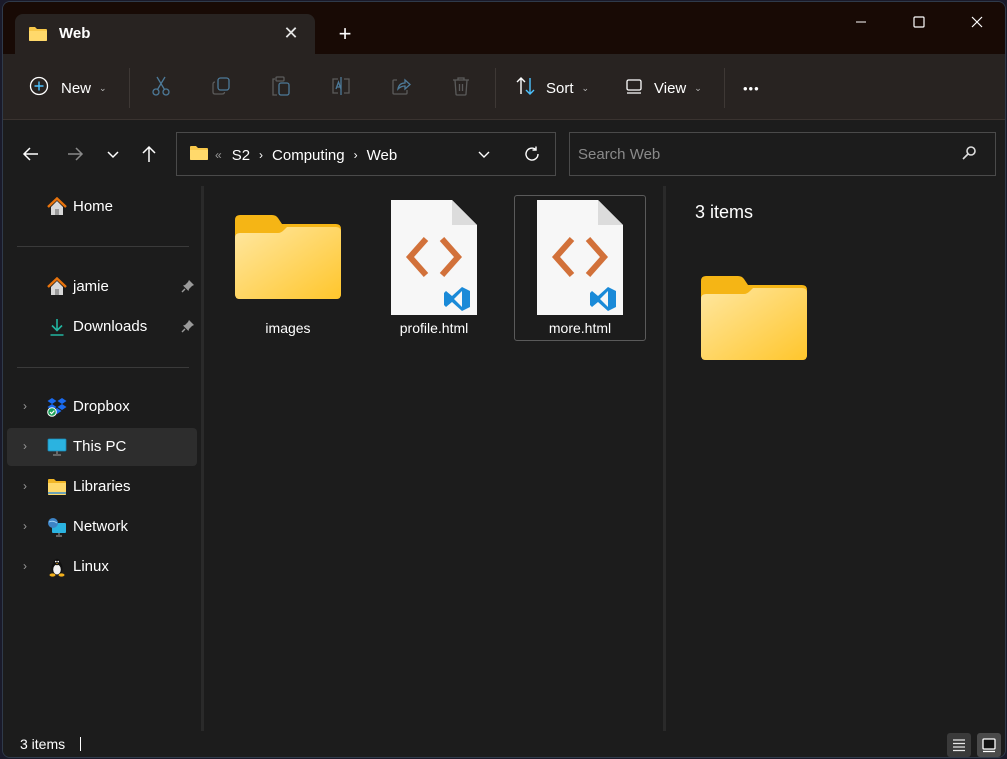  I want to click on minimize-button, so click(861, 22).